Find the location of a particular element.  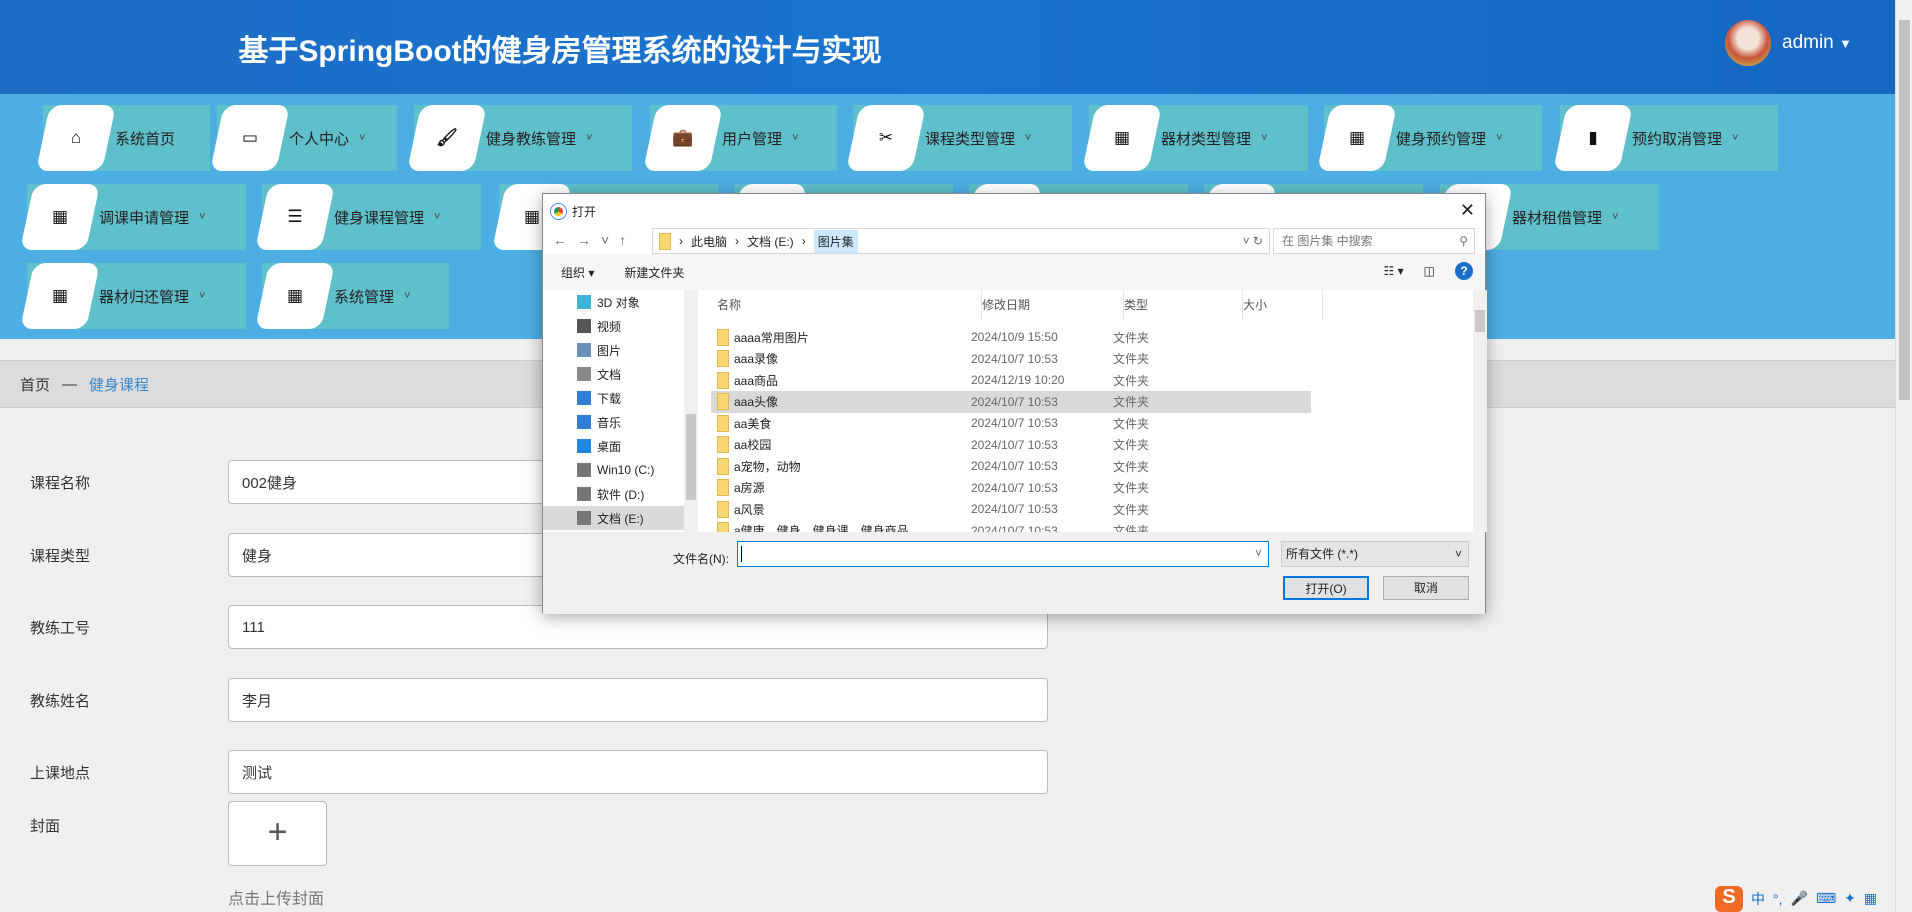

field-input: 李月 is located at coordinates (638, 700).